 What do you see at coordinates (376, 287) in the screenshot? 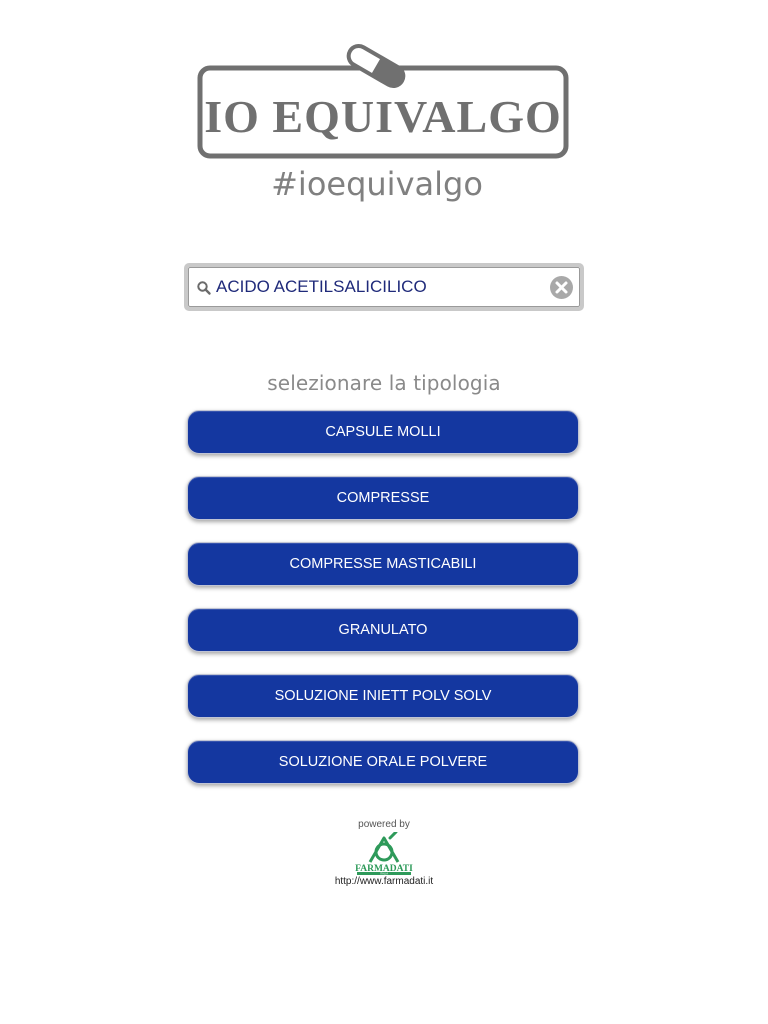
I see `search-input` at bounding box center [376, 287].